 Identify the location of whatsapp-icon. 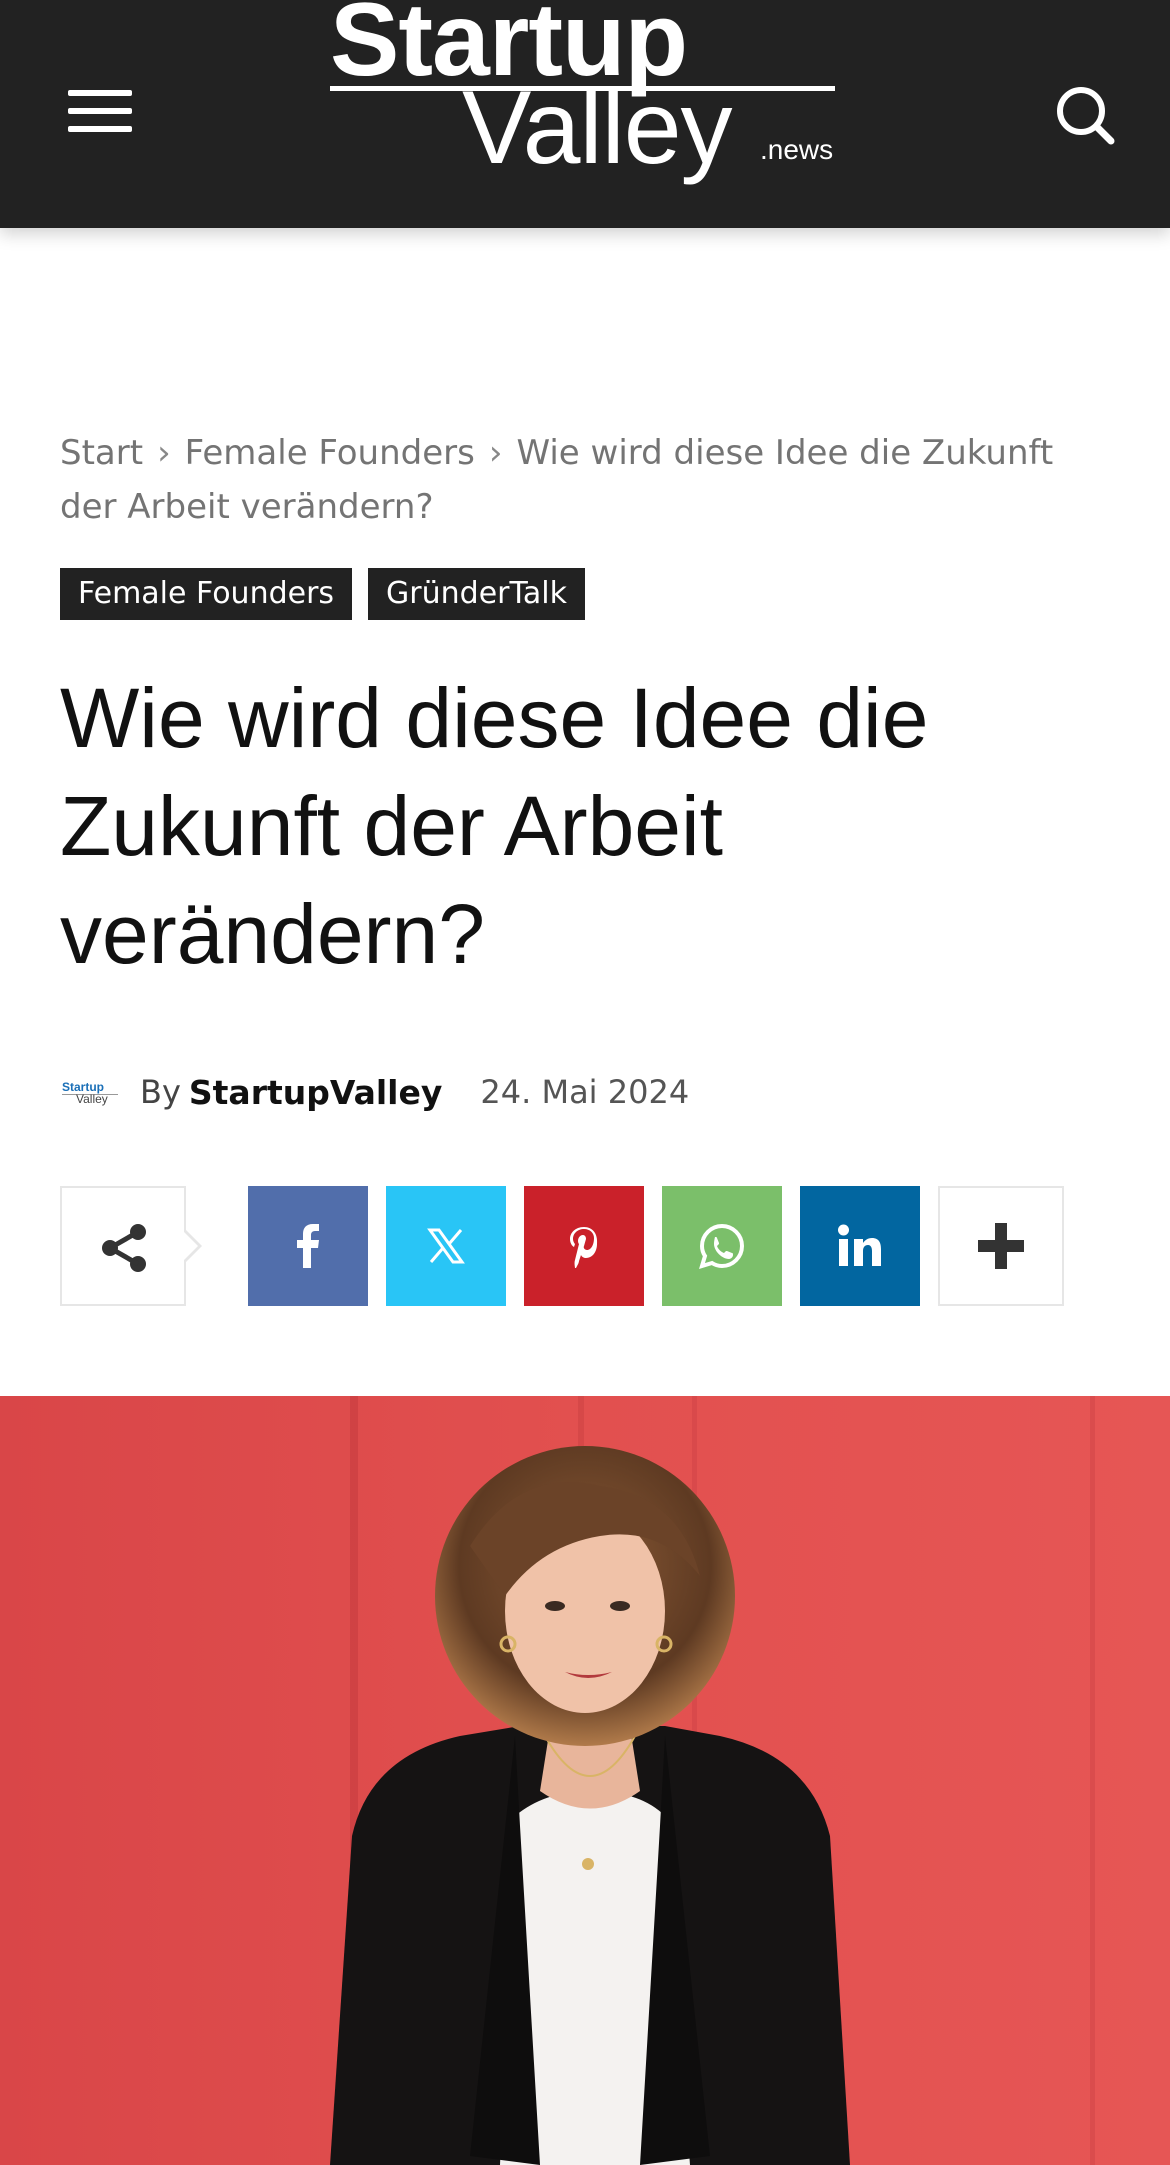
(722, 1246).